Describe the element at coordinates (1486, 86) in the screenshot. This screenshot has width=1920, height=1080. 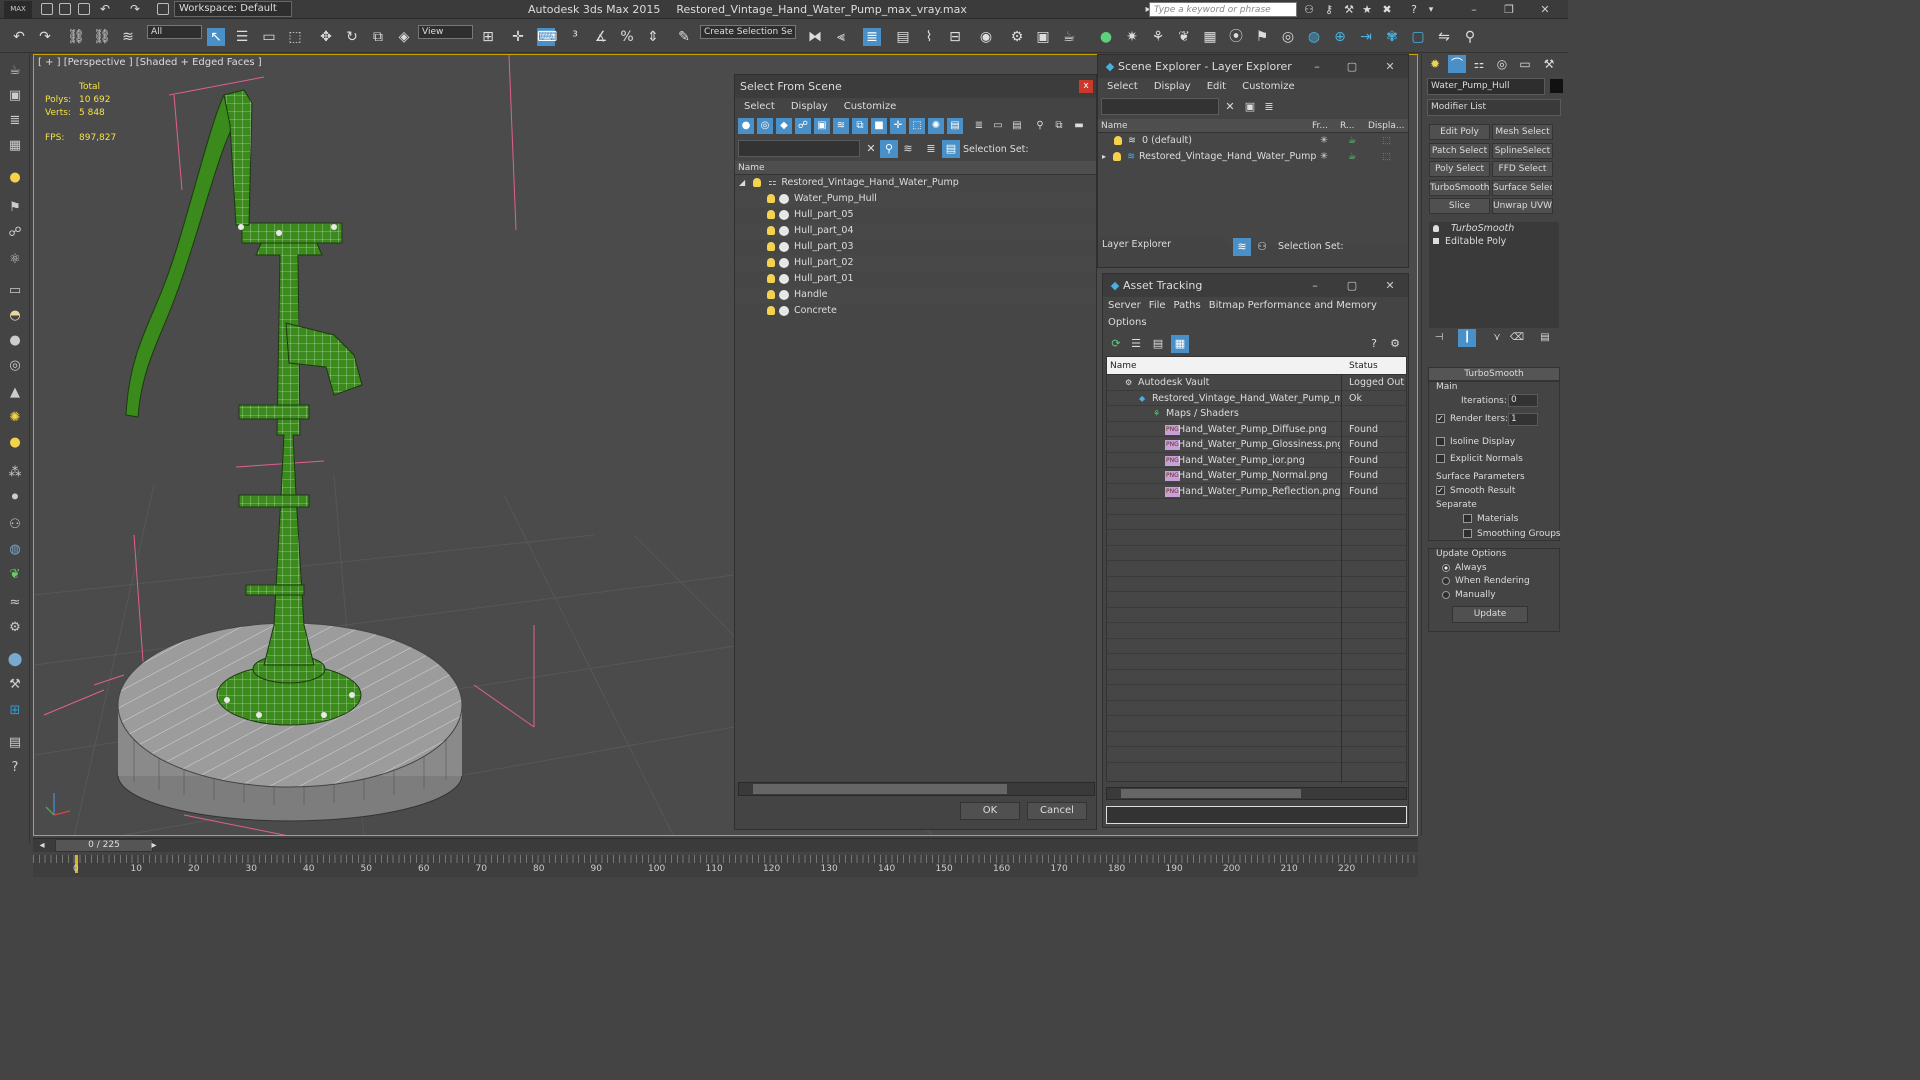
I see `object-name-input: Water_Pump_Hull` at that location.